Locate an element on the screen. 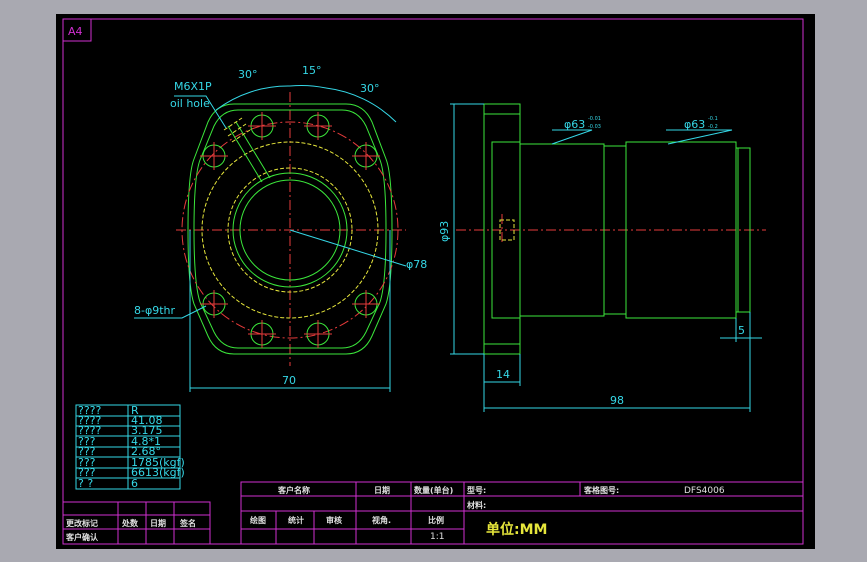  width-dim: 70 is located at coordinates (289, 380).